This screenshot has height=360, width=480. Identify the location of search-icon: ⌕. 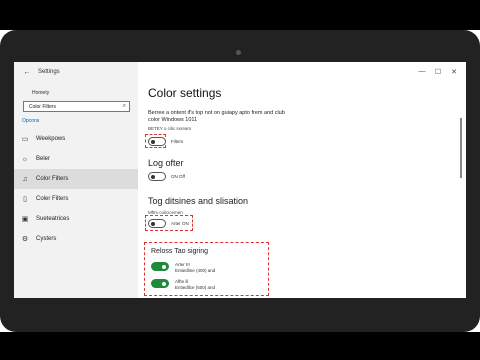
(124, 106).